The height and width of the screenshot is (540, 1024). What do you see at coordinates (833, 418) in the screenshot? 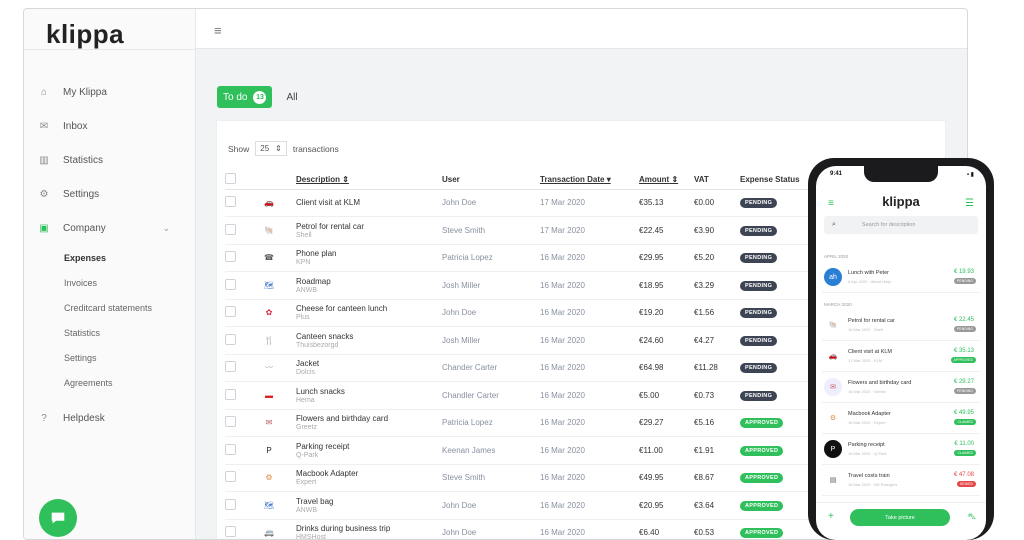
I see `merchant-logo-icon: ⚙` at bounding box center [833, 418].